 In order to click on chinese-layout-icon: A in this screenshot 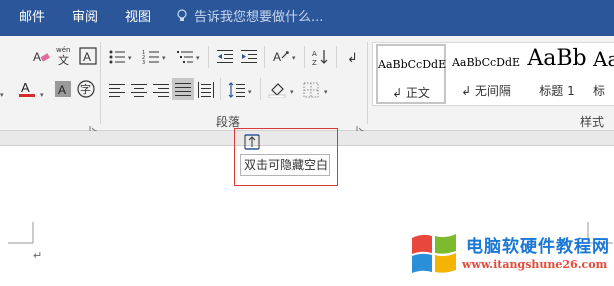, I will do `click(281, 57)`.